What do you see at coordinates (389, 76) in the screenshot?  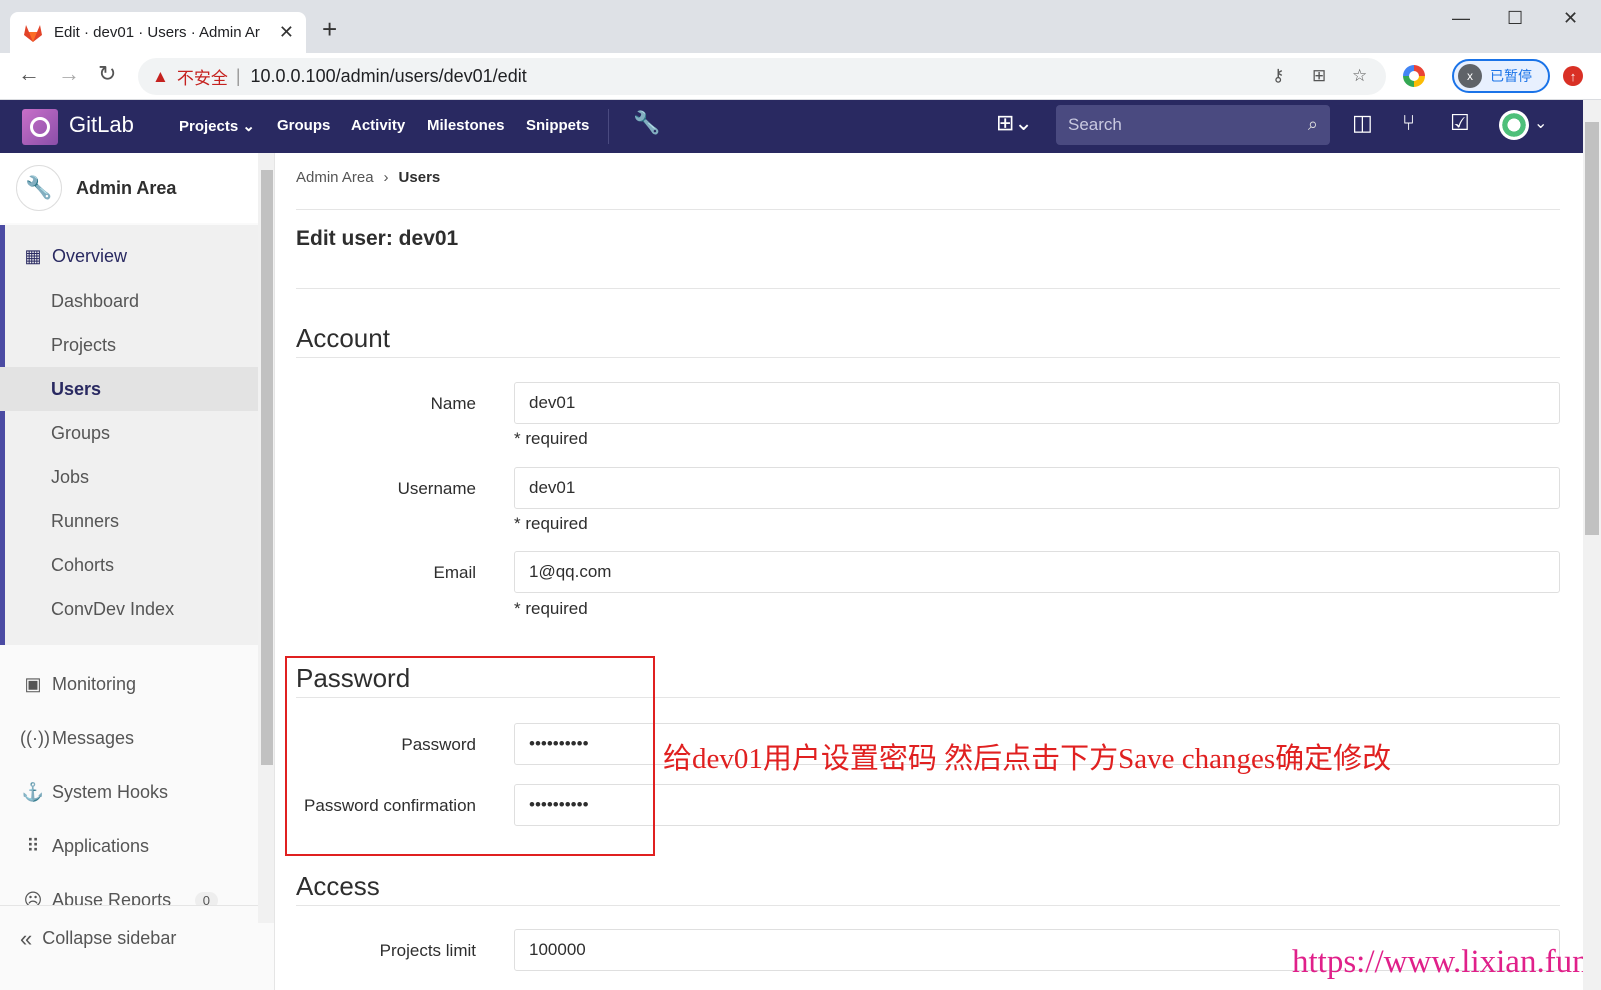 I see `url-text: 10.0.0.100/admin/users/dev01/edit` at bounding box center [389, 76].